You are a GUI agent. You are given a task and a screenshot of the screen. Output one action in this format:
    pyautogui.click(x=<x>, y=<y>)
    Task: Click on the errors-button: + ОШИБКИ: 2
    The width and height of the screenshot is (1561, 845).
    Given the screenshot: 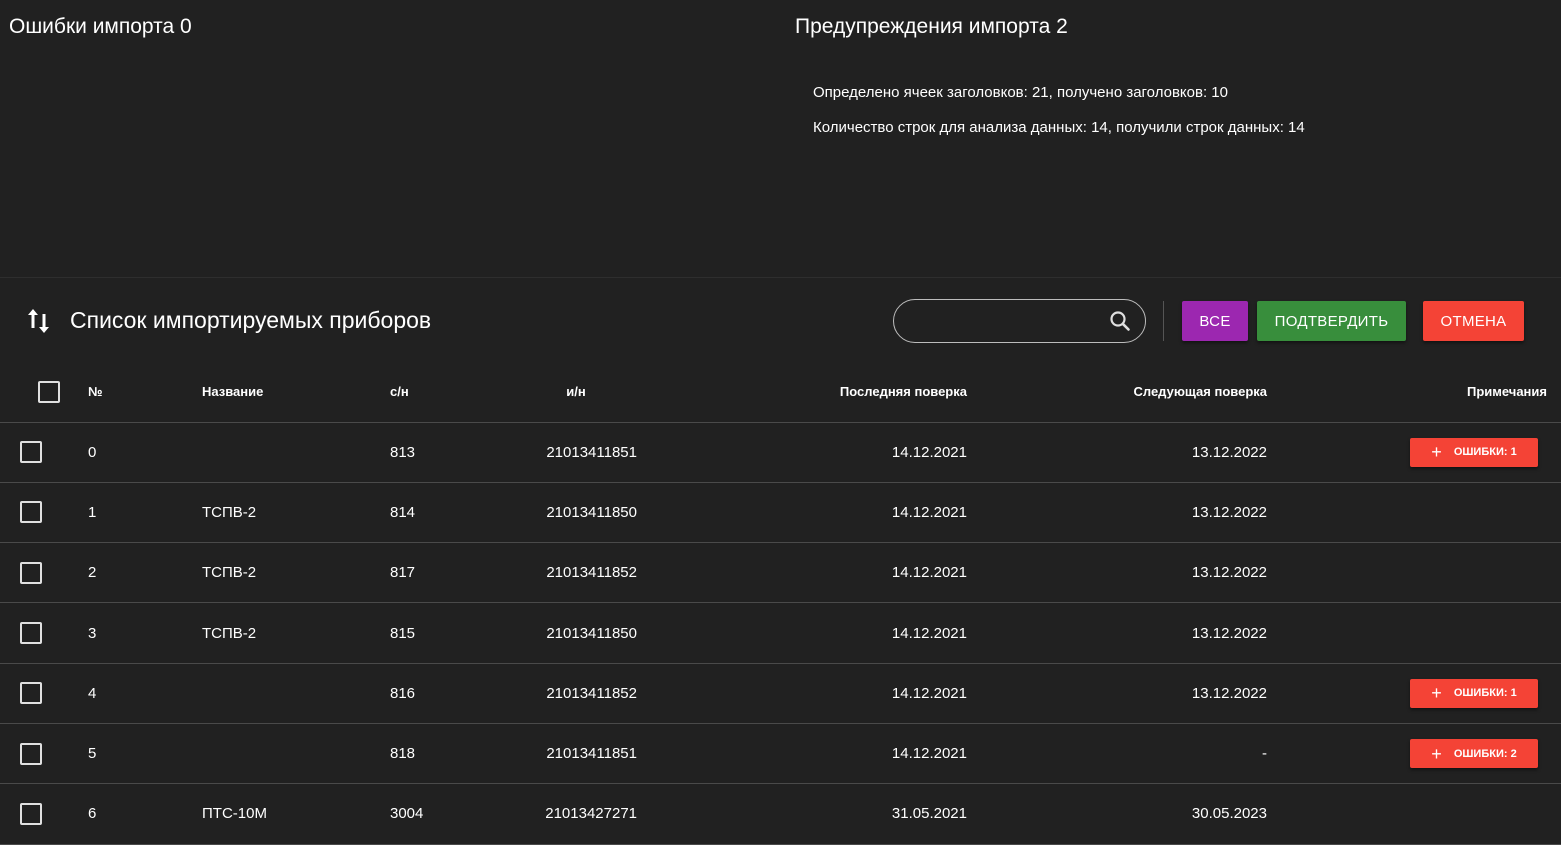 What is the action you would take?
    pyautogui.click(x=1474, y=754)
    